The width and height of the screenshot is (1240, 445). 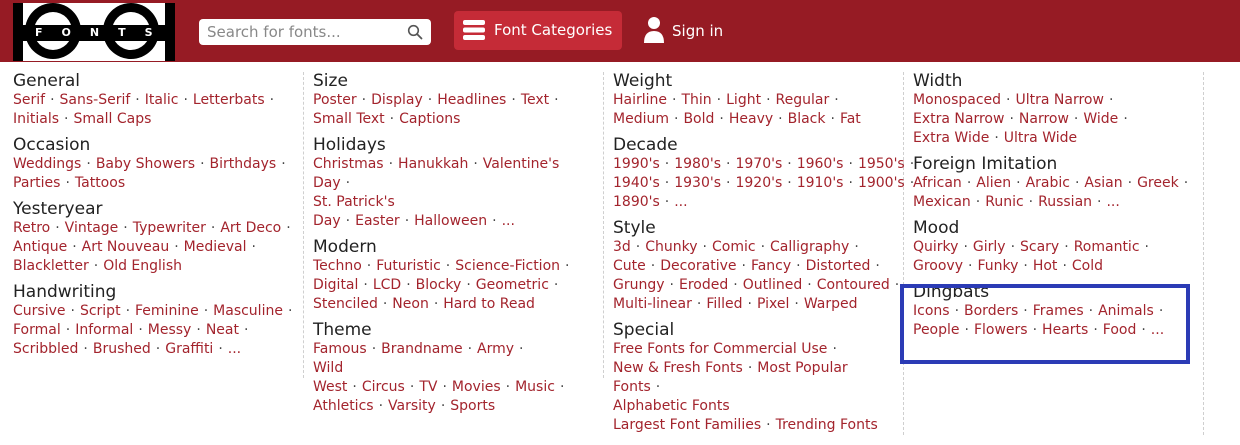 What do you see at coordinates (250, 228) in the screenshot?
I see `category-link-art-deco: Art Deco` at bounding box center [250, 228].